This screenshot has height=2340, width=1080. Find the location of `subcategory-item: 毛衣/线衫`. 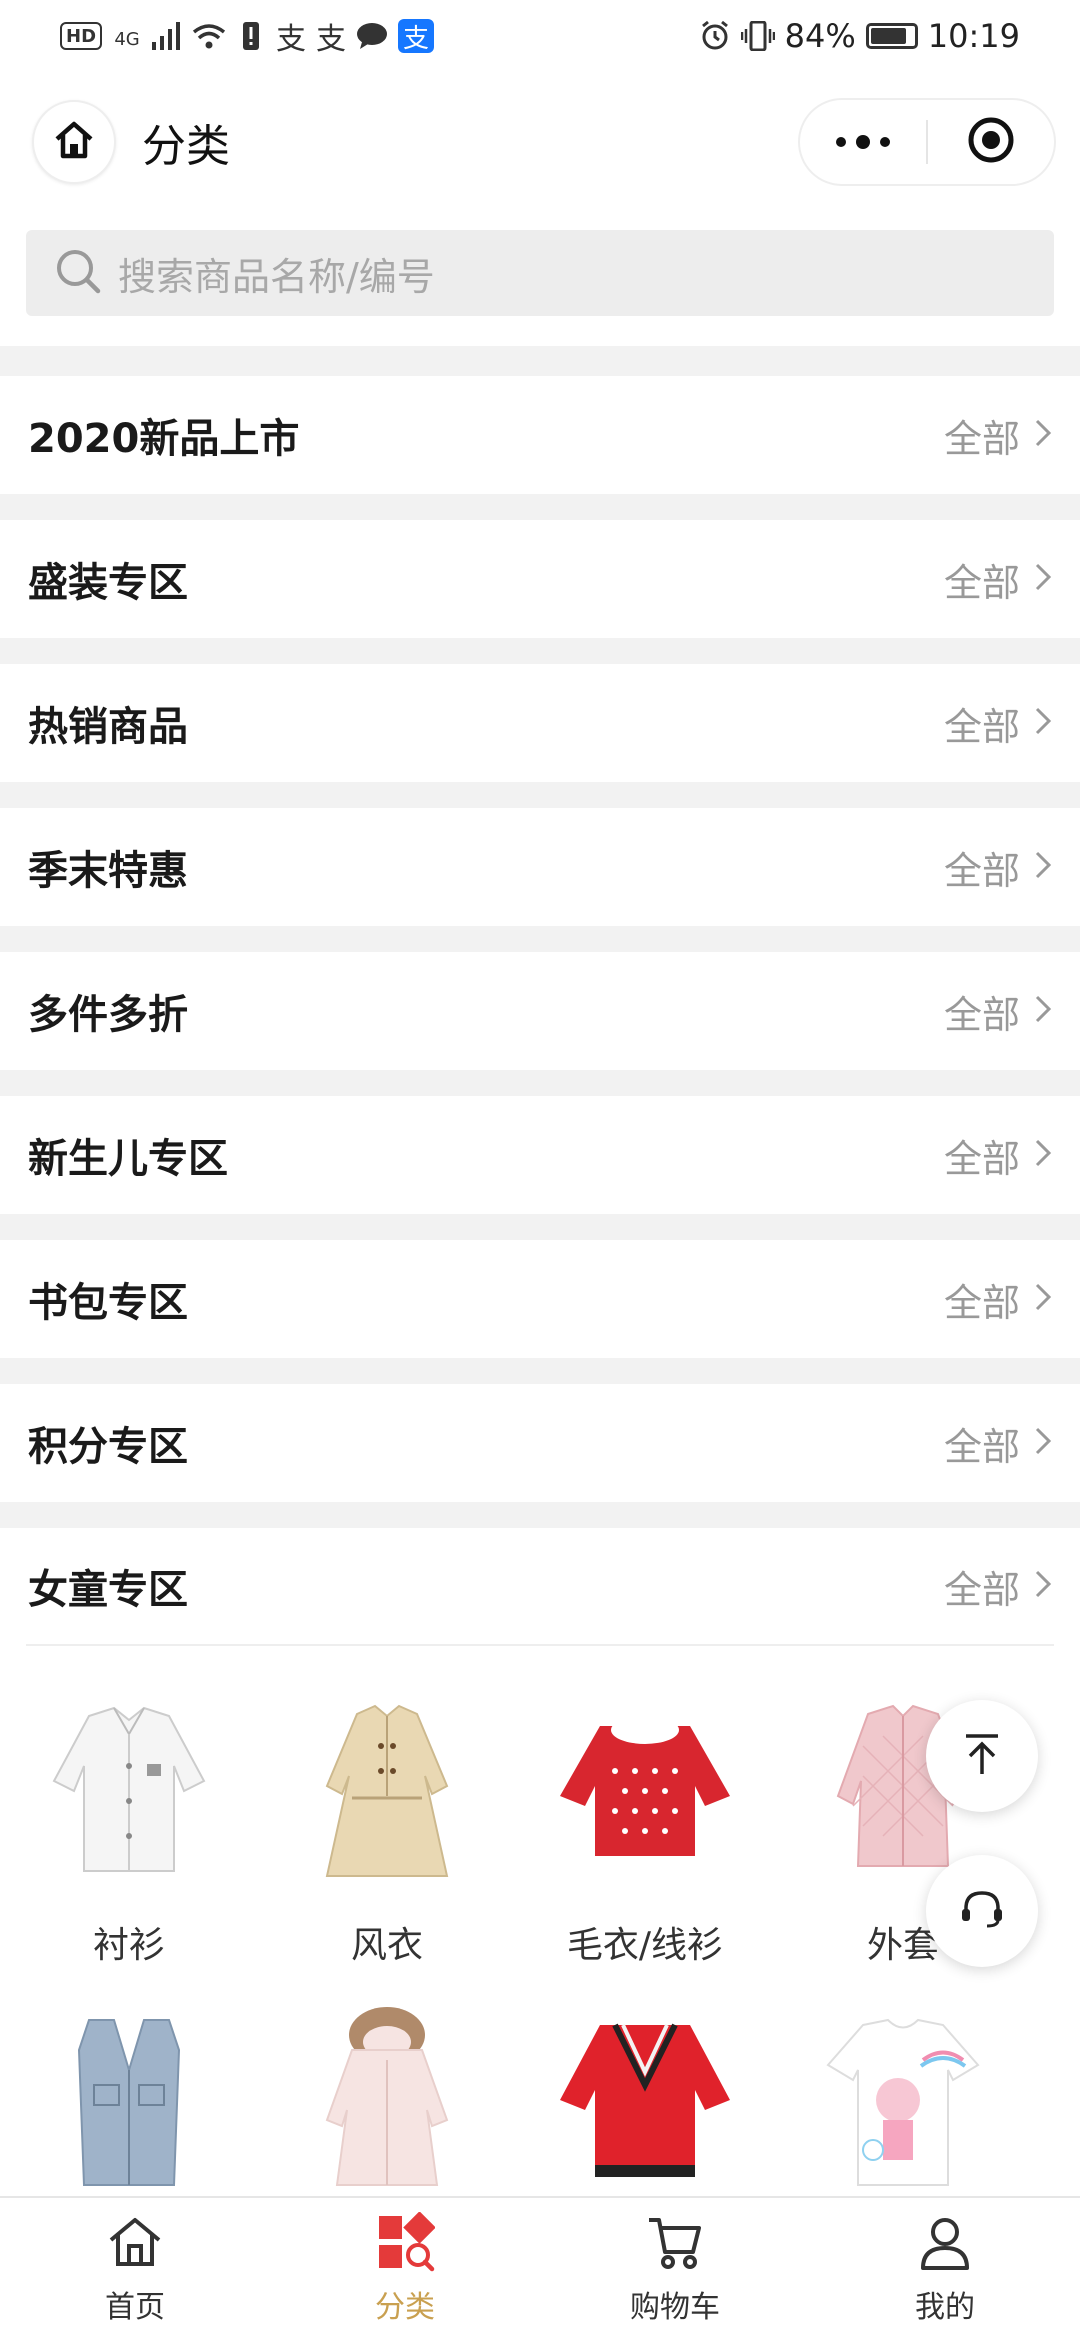

subcategory-item: 毛衣/线衫 is located at coordinates (645, 1821).